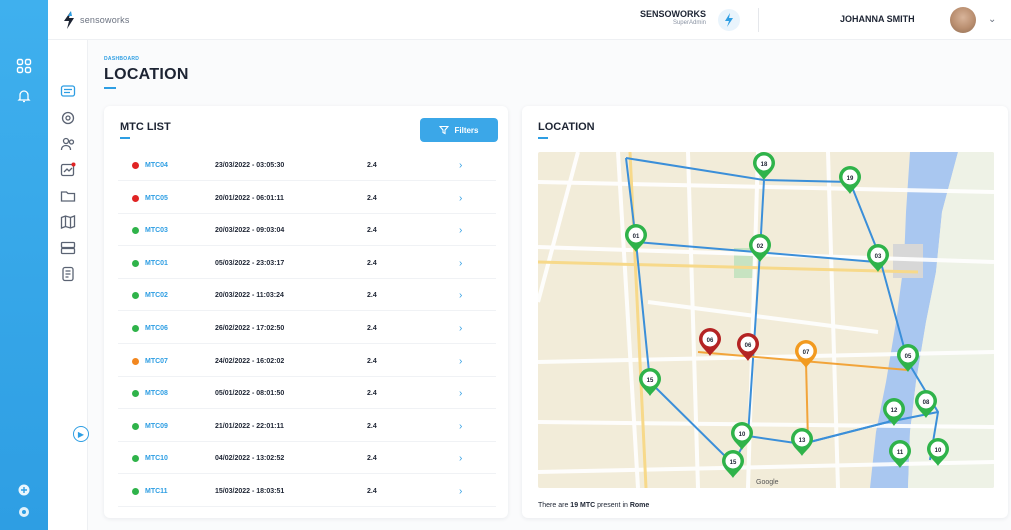  I want to click on mtc-date: 23/03/2022 - 03:05:30, so click(250, 165).